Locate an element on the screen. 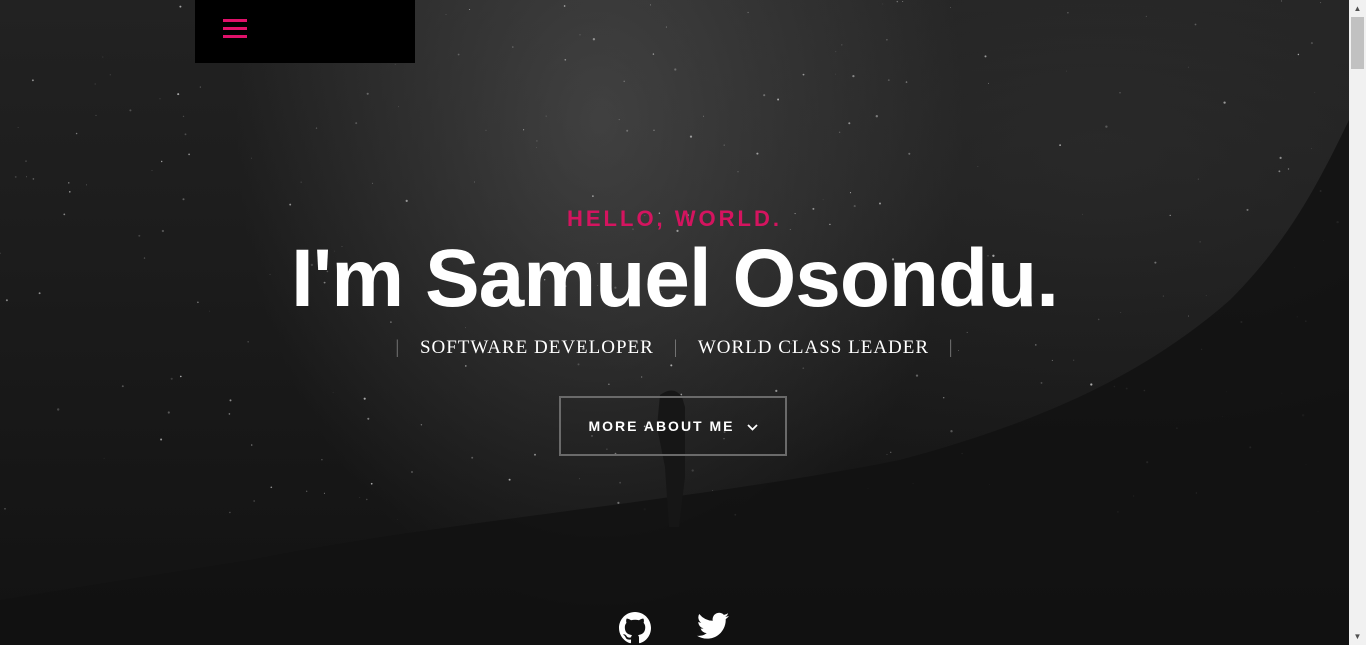  vertical-scrollbar: ▲ ▼ is located at coordinates (1357, 322).